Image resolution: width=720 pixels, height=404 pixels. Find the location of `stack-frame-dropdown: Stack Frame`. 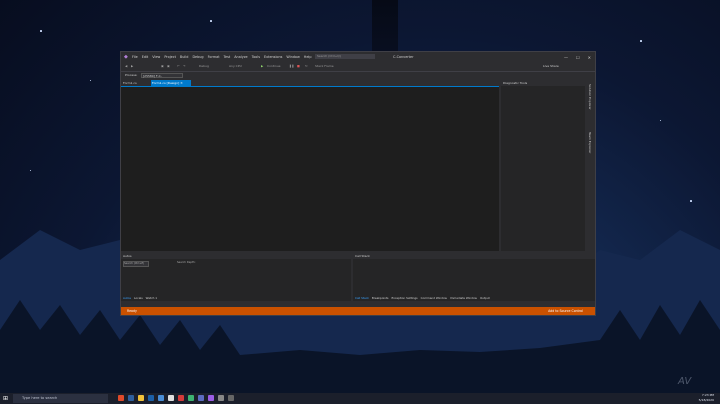

stack-frame-dropdown: Stack Frame is located at coordinates (324, 66).